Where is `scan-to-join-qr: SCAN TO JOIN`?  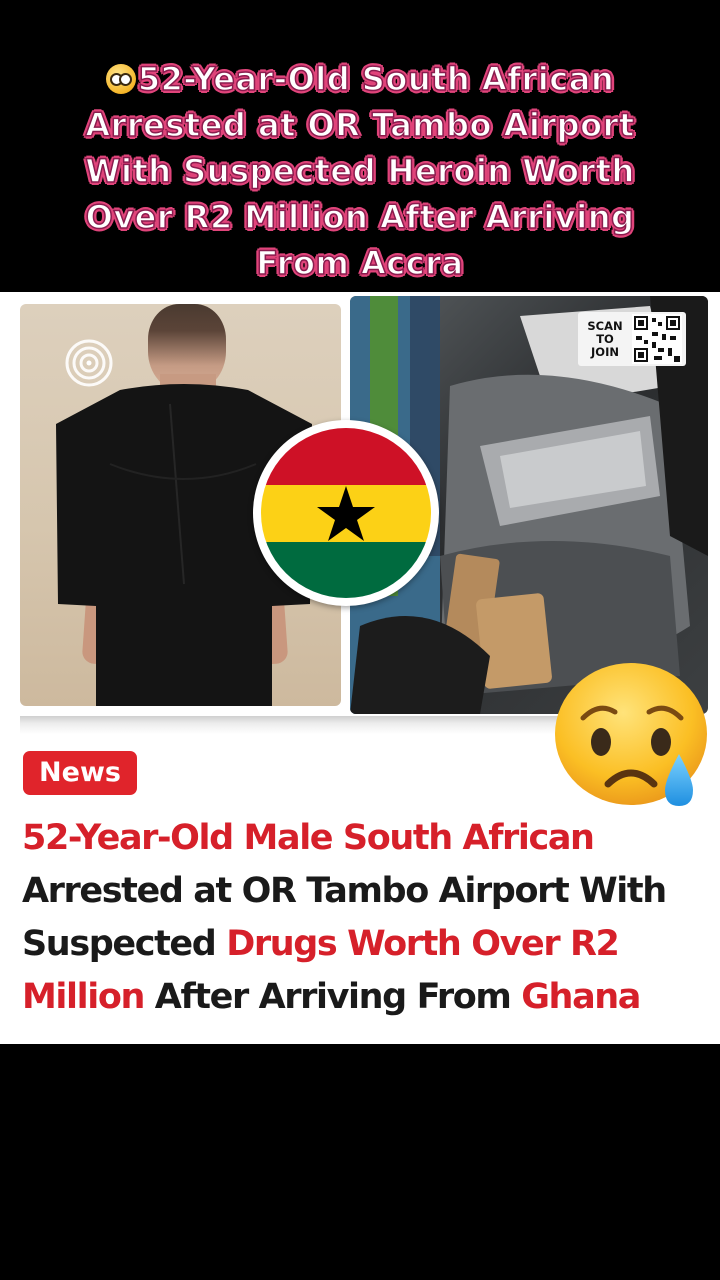
scan-to-join-qr: SCAN TO JOIN is located at coordinates (632, 339).